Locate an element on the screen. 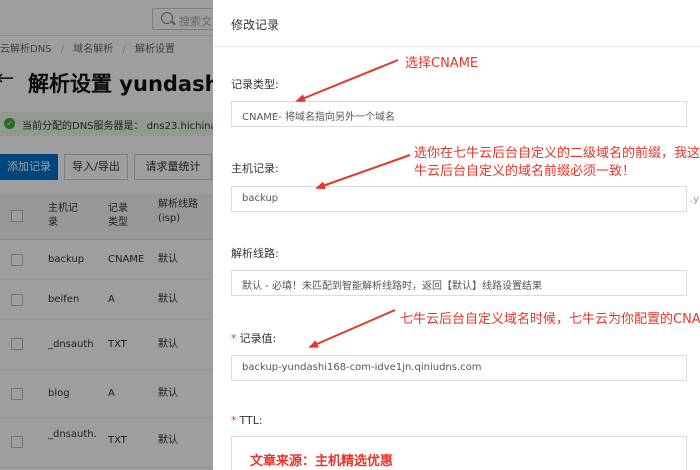 The width and height of the screenshot is (700, 470). source-note: 文章来源：主机精选优惠 is located at coordinates (322, 461).